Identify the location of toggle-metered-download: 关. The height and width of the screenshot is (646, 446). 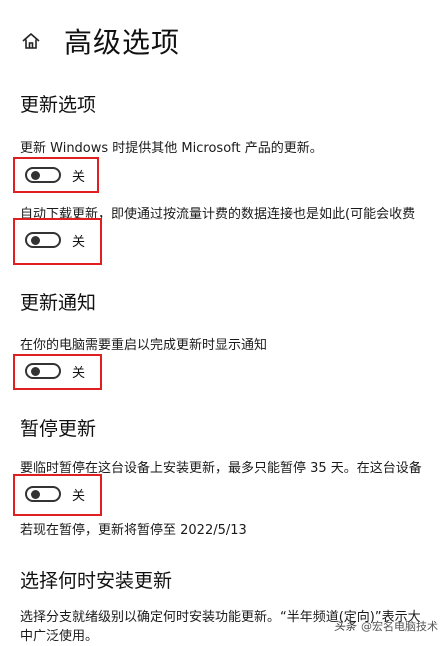
(55, 240).